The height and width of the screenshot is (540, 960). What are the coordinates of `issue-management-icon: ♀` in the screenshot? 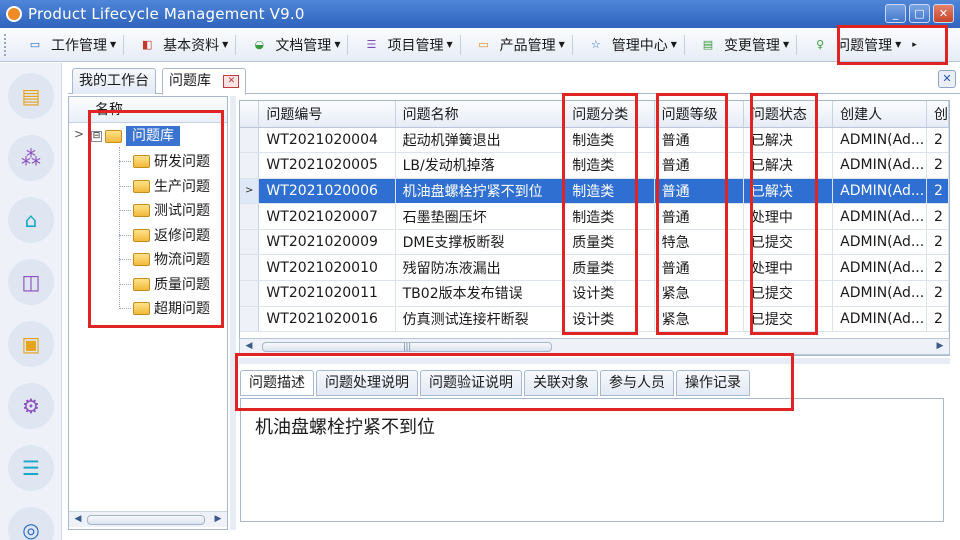 It's located at (820, 44).